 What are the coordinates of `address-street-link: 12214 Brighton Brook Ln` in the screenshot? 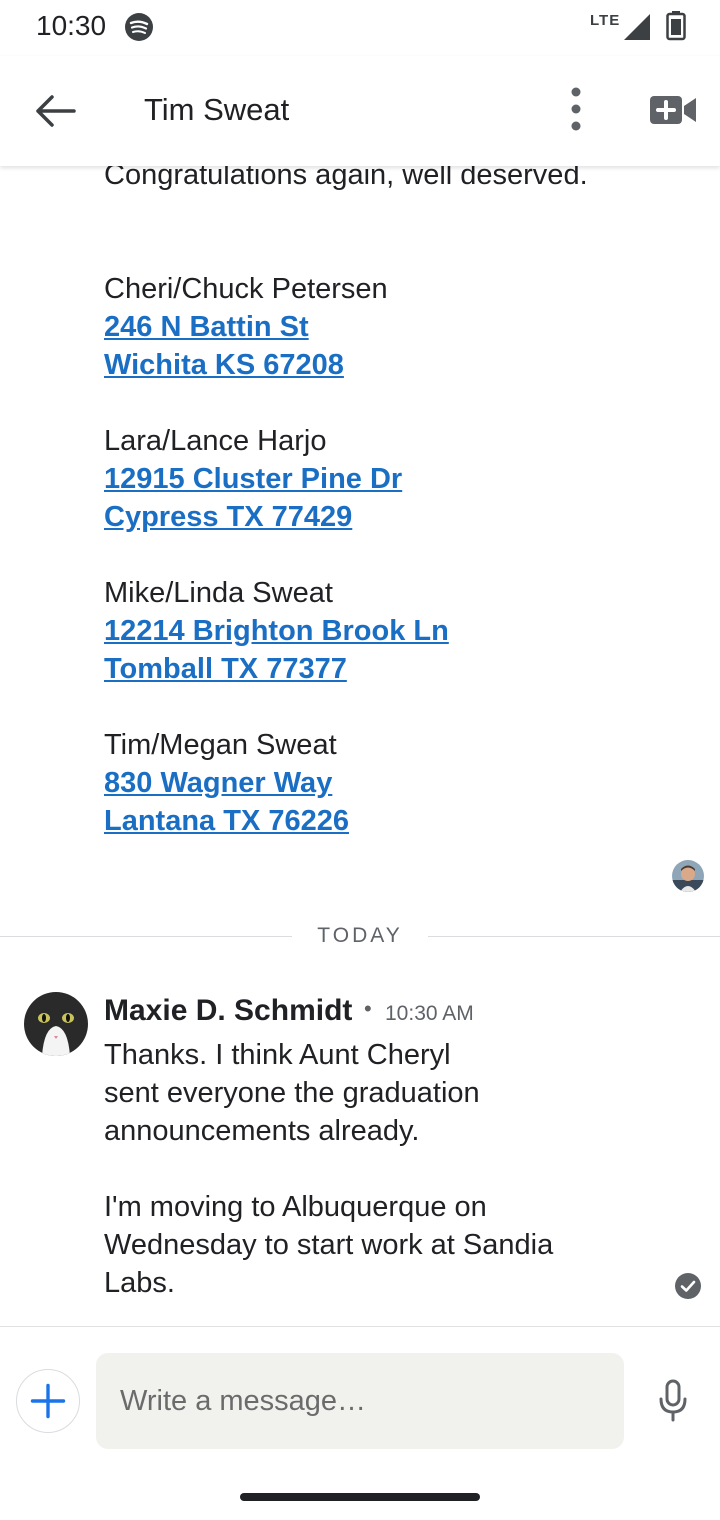 It's located at (276, 631).